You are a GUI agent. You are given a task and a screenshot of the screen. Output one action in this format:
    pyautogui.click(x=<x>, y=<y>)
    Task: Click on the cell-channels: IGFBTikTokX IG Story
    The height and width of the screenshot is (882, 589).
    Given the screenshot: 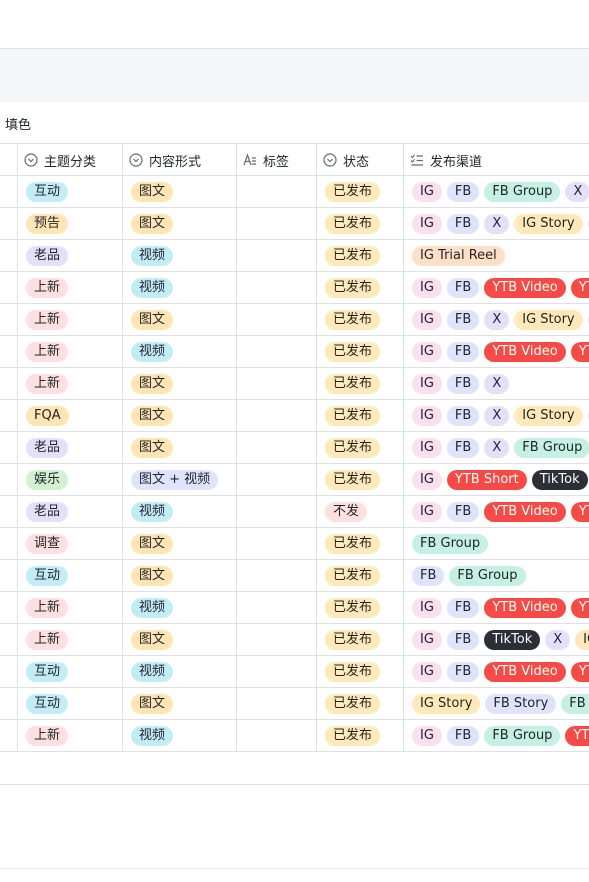 What is the action you would take?
    pyautogui.click(x=496, y=639)
    